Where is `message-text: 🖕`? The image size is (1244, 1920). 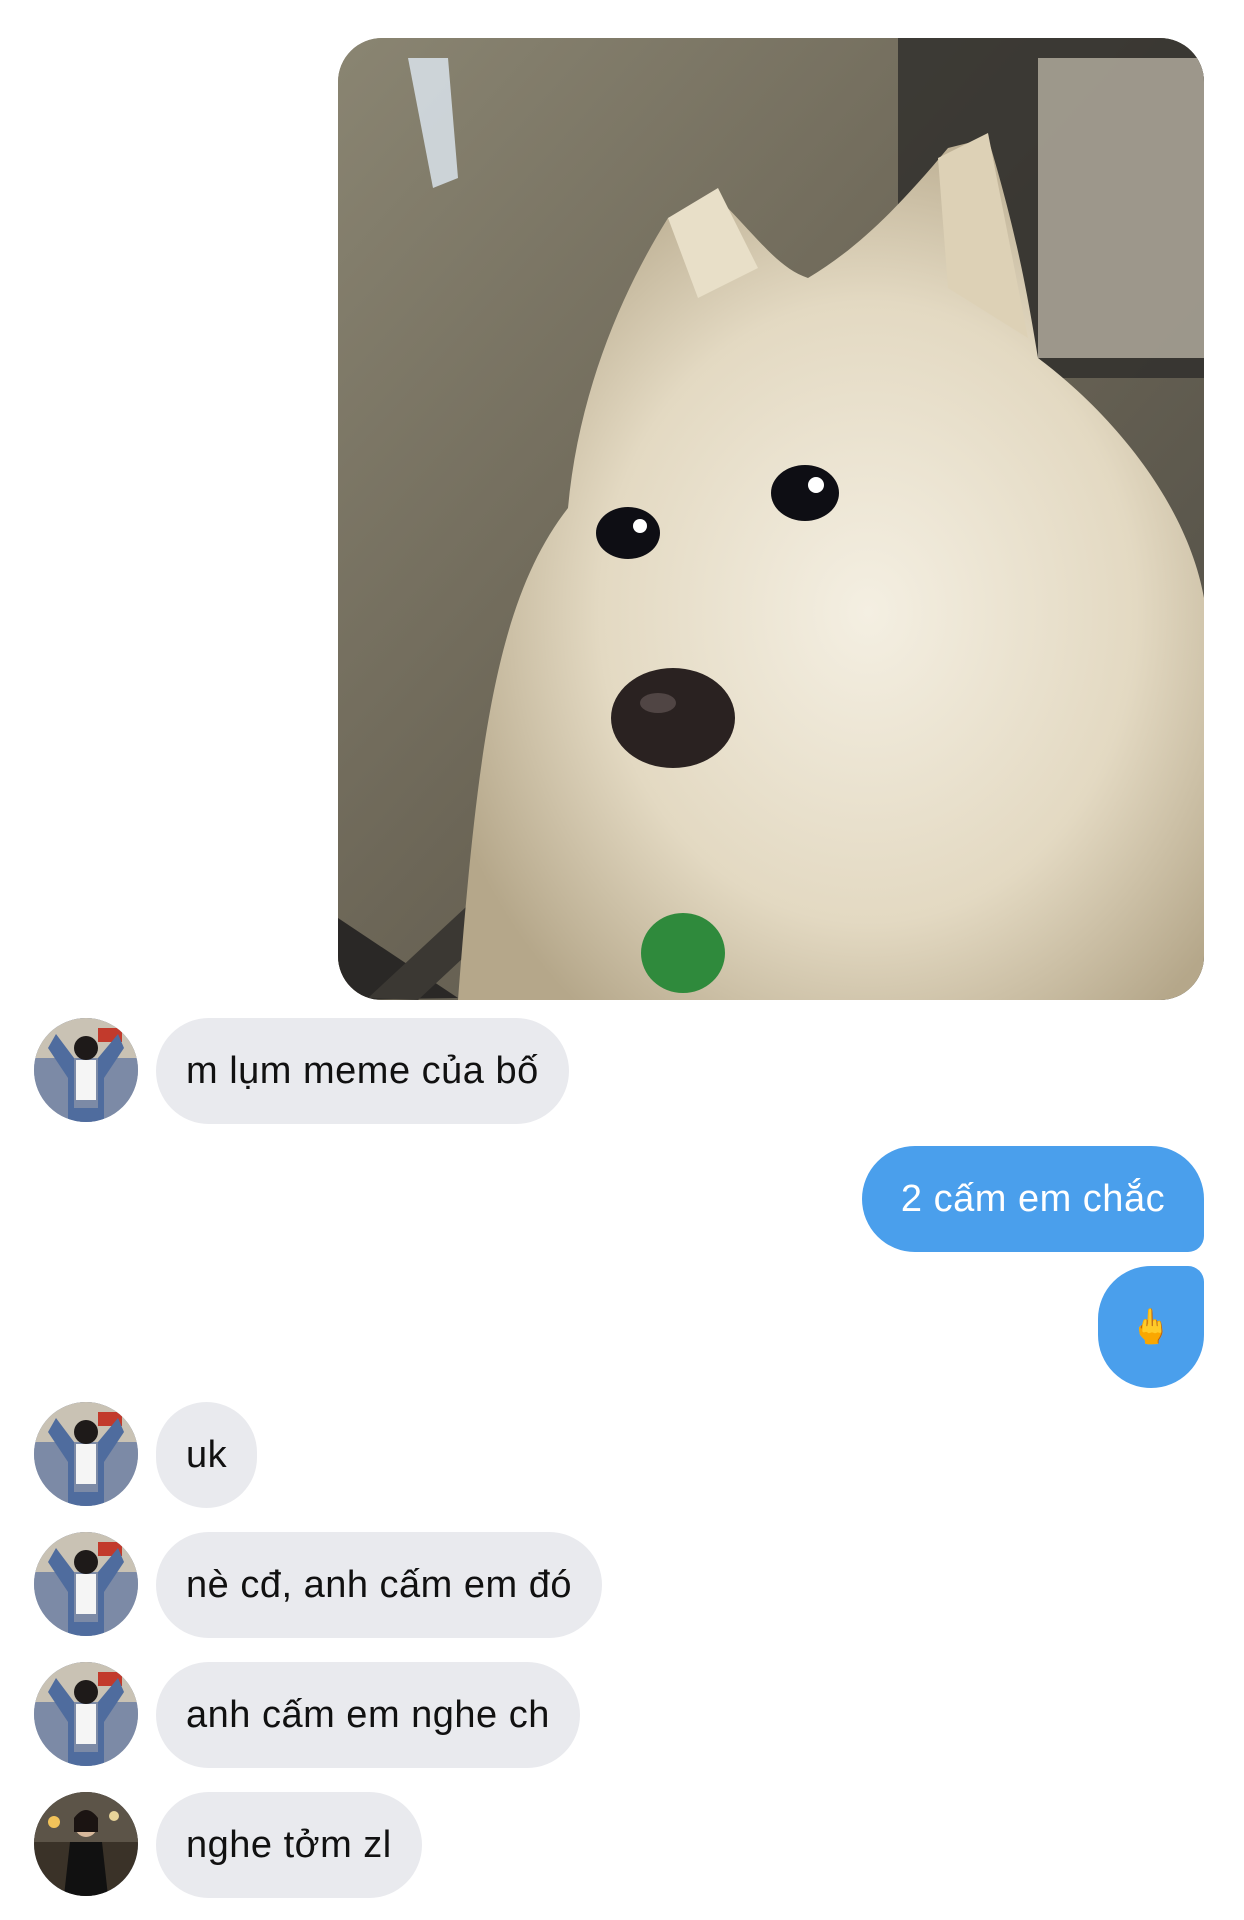 message-text: 🖕 is located at coordinates (1151, 1327).